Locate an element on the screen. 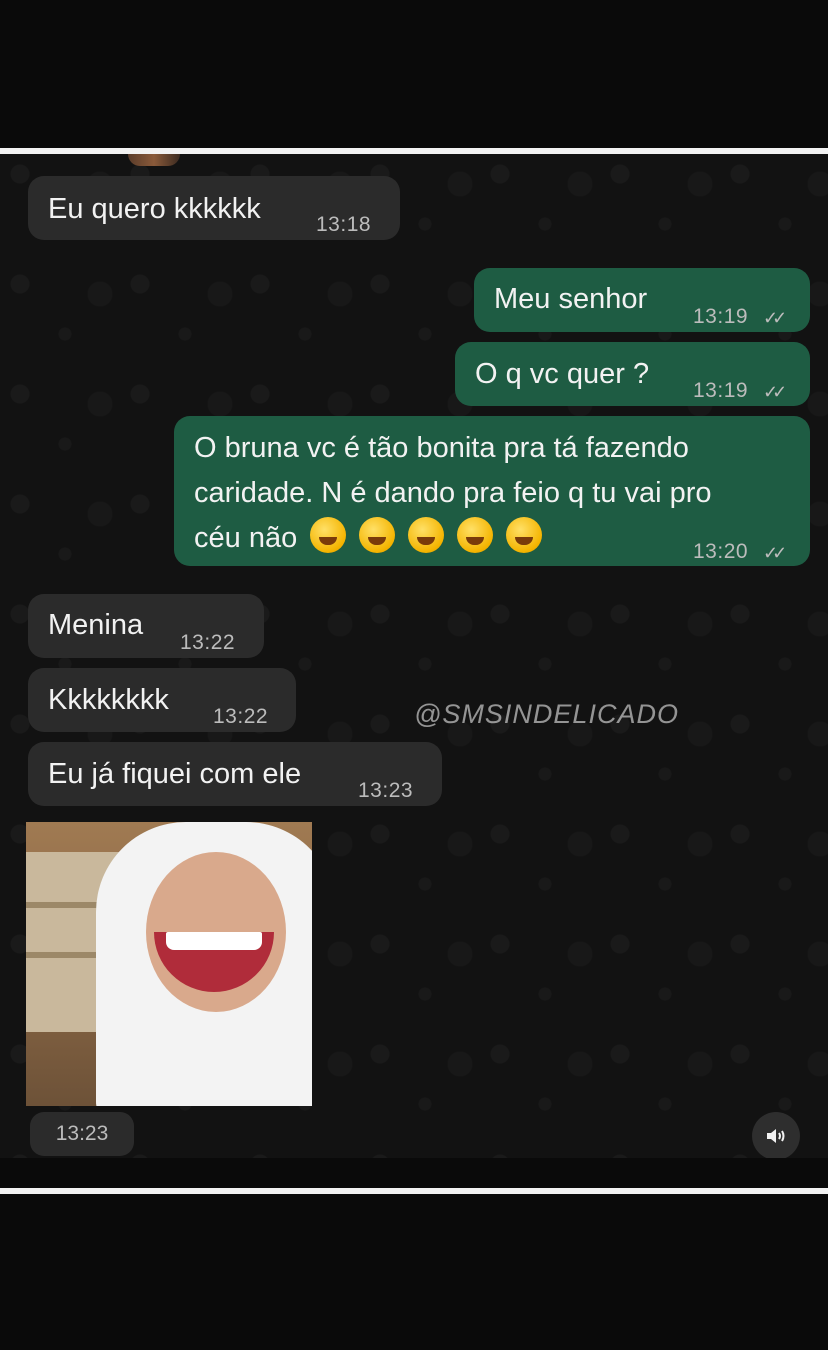 This screenshot has height=1350, width=828. emoji-row is located at coordinates (420, 535).